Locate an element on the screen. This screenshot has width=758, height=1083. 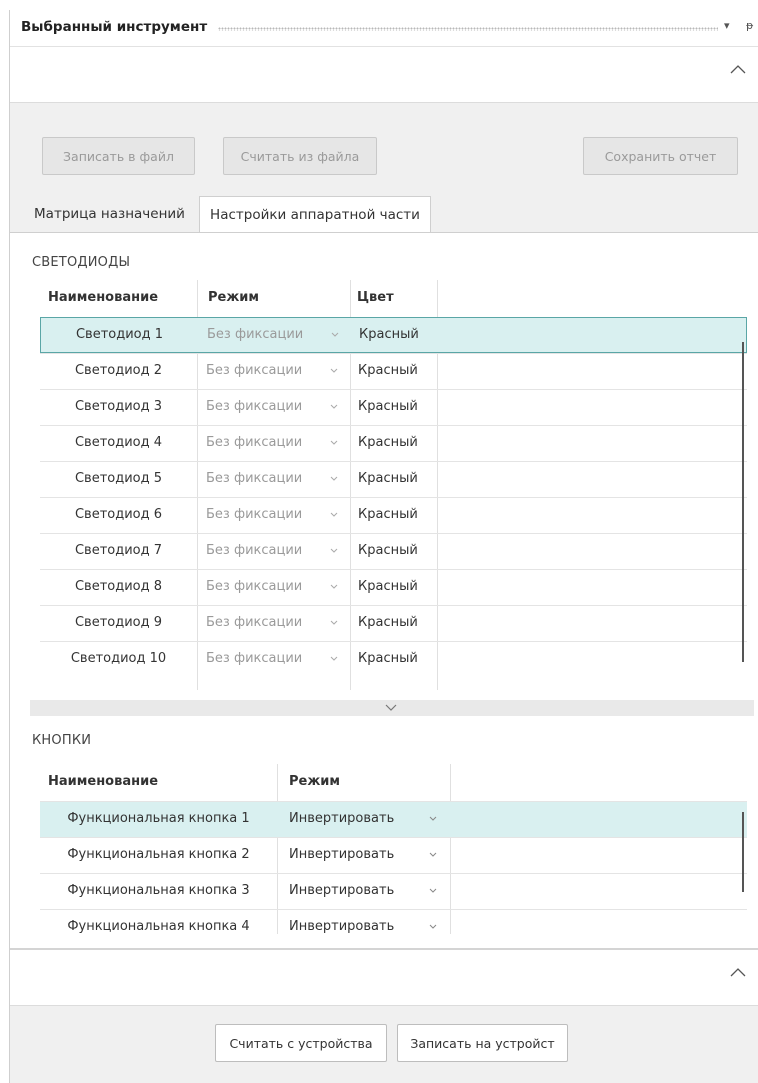
led-name: Светодиод 7 is located at coordinates (118, 550).